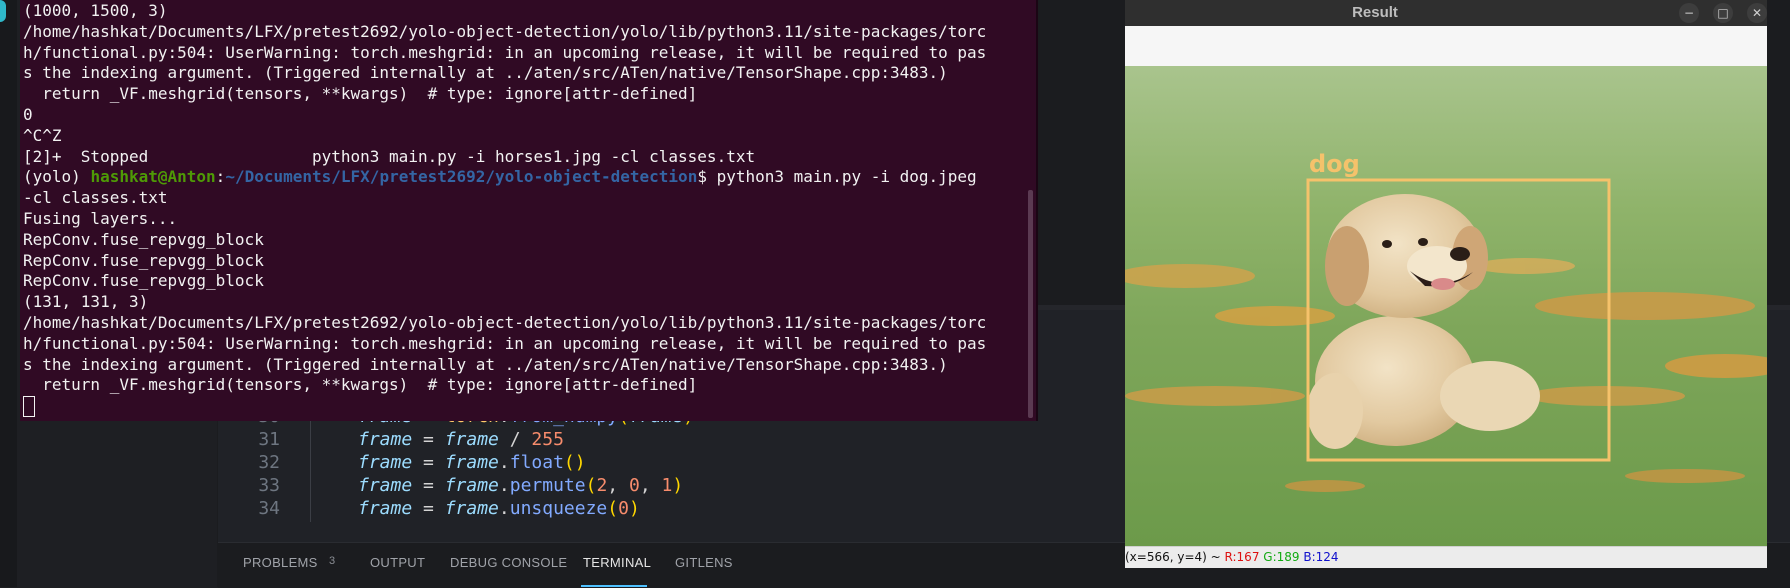  I want to click on code-token: permute, so click(547, 485).